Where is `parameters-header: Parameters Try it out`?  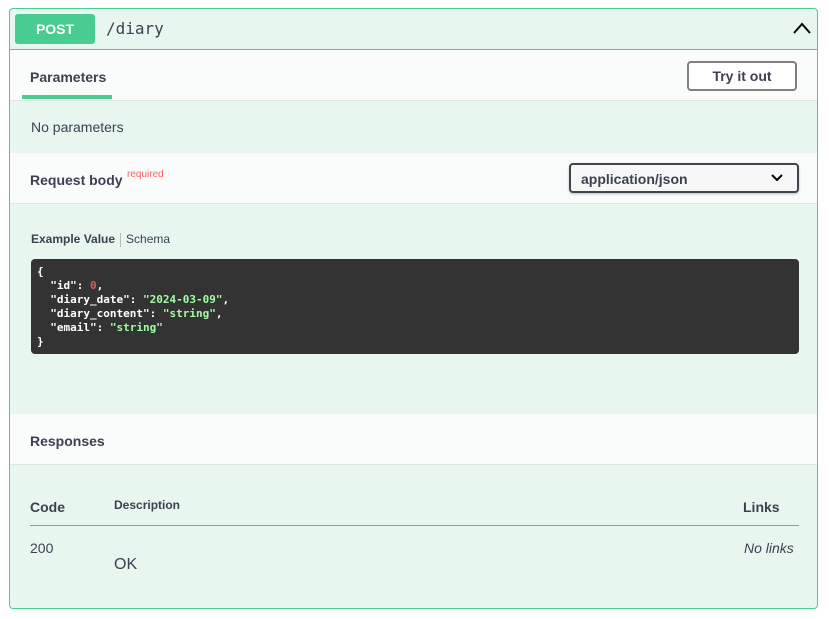
parameters-header: Parameters Try it out is located at coordinates (413, 75).